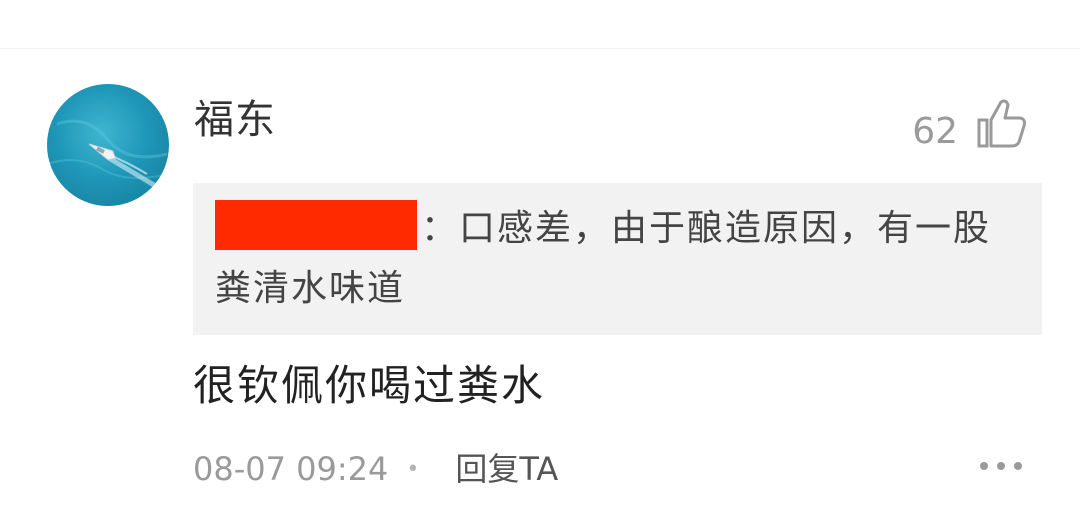 This screenshot has height=527, width=1080. I want to click on comment-meta: 08-07 09:24 • 回复TA, so click(375, 469).